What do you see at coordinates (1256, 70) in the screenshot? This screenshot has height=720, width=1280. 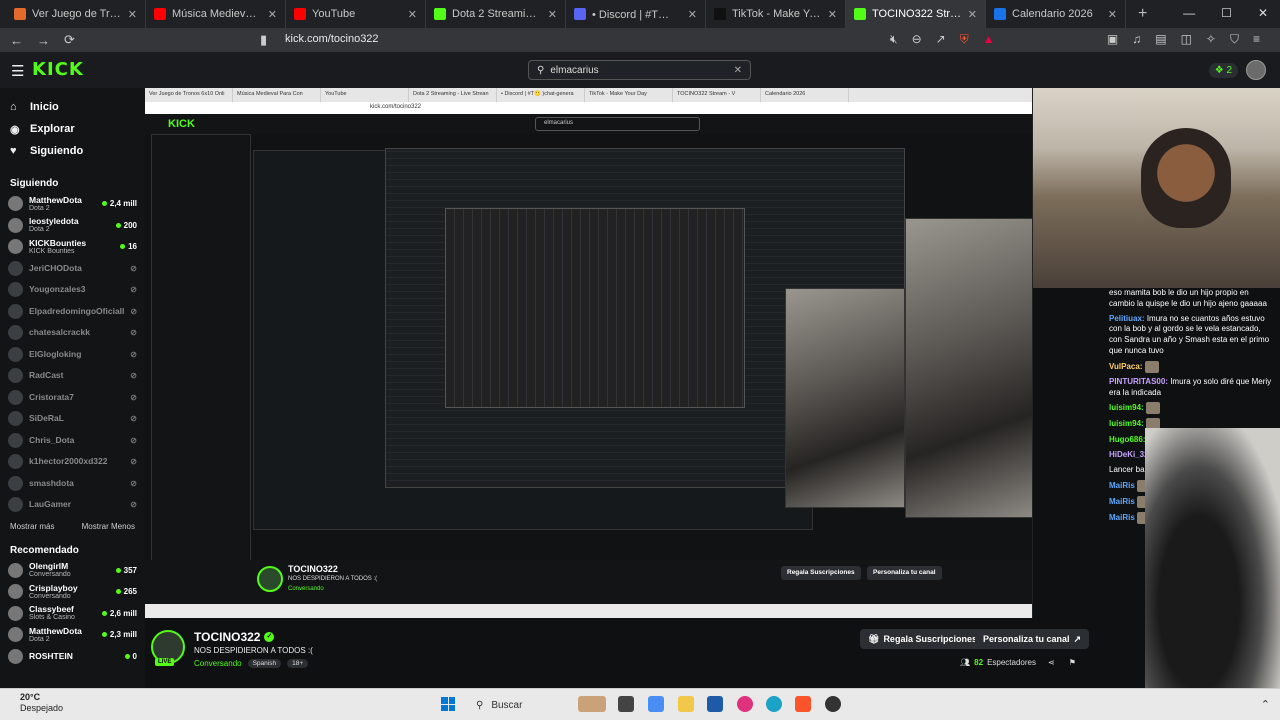 I see `user-avatar` at bounding box center [1256, 70].